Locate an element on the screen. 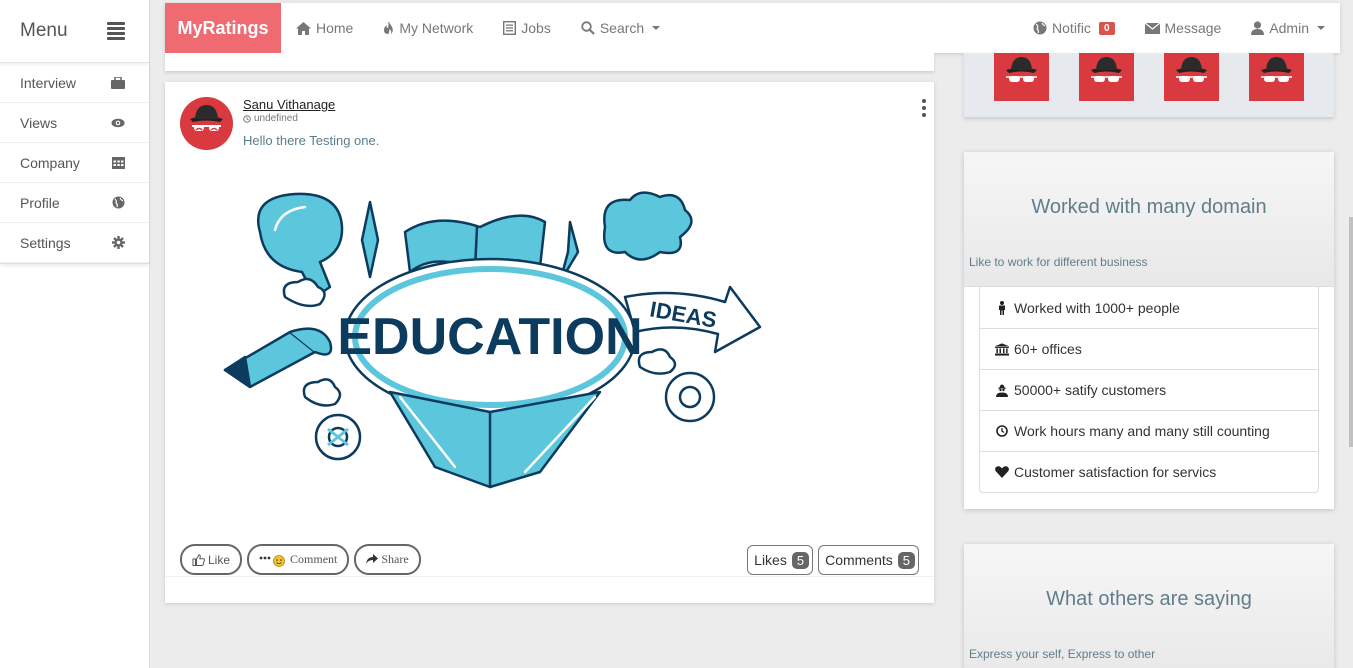 The height and width of the screenshot is (668, 1353). testimonials-panel-title: What others are saying is located at coordinates (1149, 599).